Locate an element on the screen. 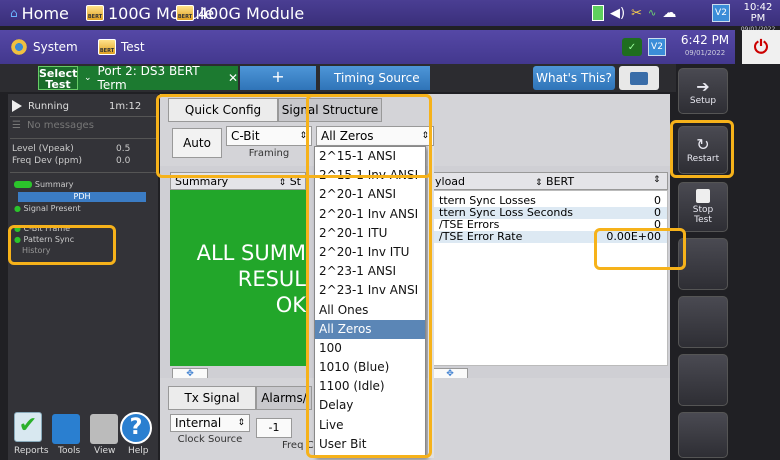 This screenshot has height=460, width=780. message-icon: ☰ is located at coordinates (16, 125).